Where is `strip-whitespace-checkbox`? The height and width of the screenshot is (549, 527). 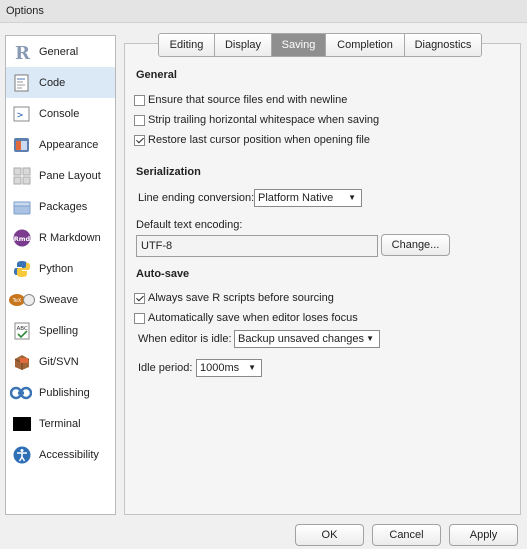 strip-whitespace-checkbox is located at coordinates (139, 120).